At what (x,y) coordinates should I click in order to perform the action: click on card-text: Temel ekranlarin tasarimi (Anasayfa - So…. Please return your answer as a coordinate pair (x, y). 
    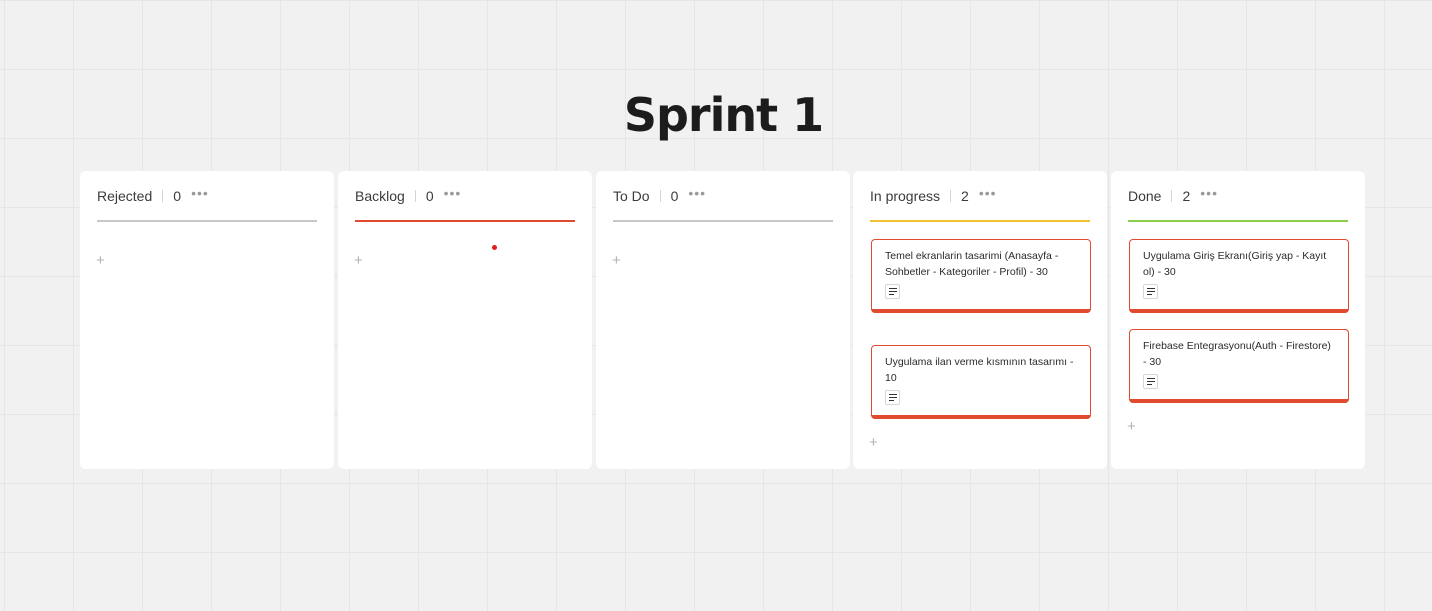
    Looking at the image, I should click on (972, 264).